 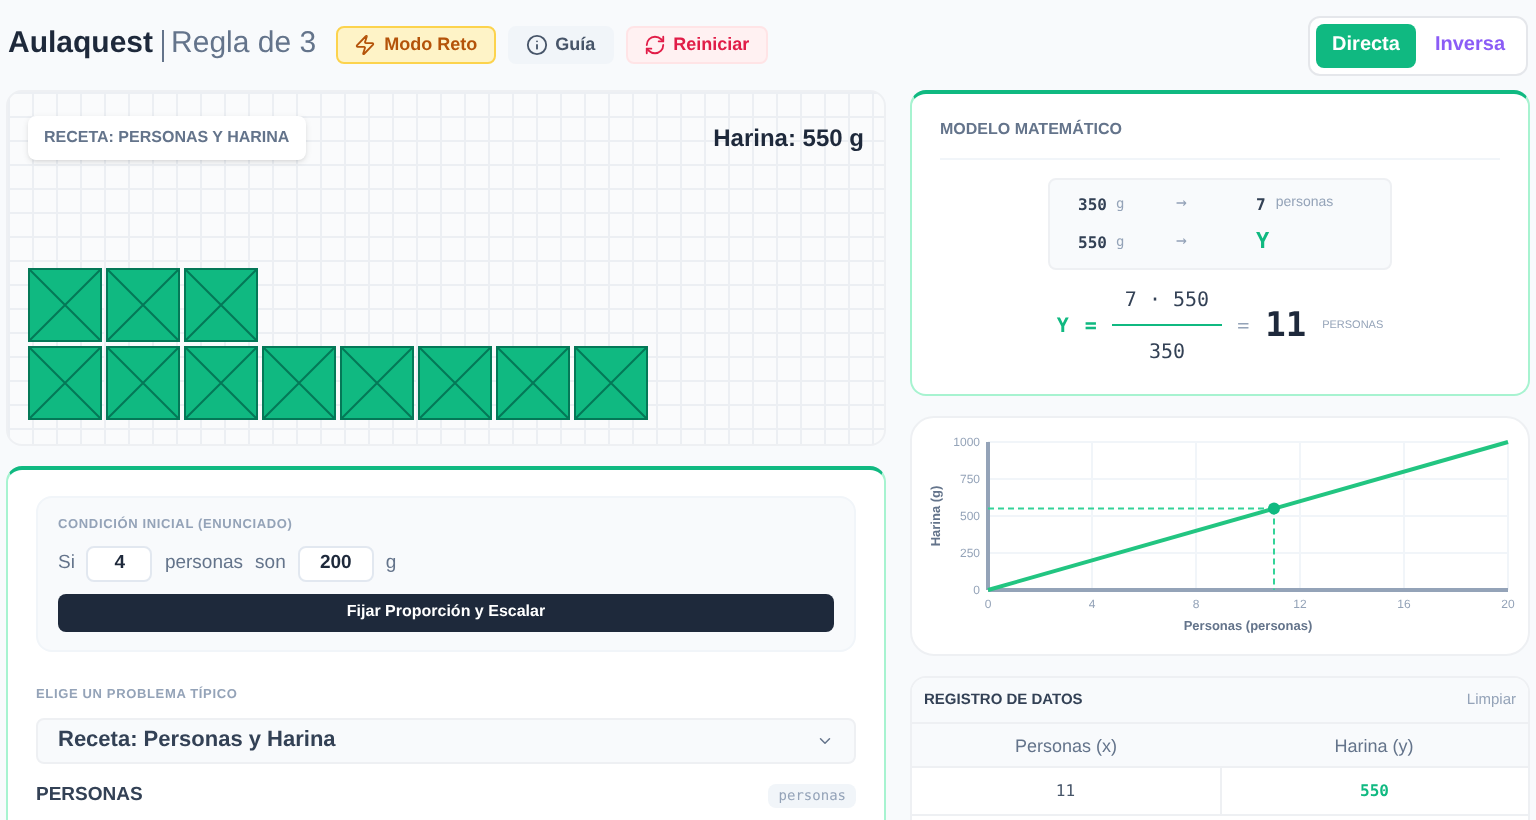 What do you see at coordinates (1374, 747) in the screenshot?
I see `column-header: Harina (y)` at bounding box center [1374, 747].